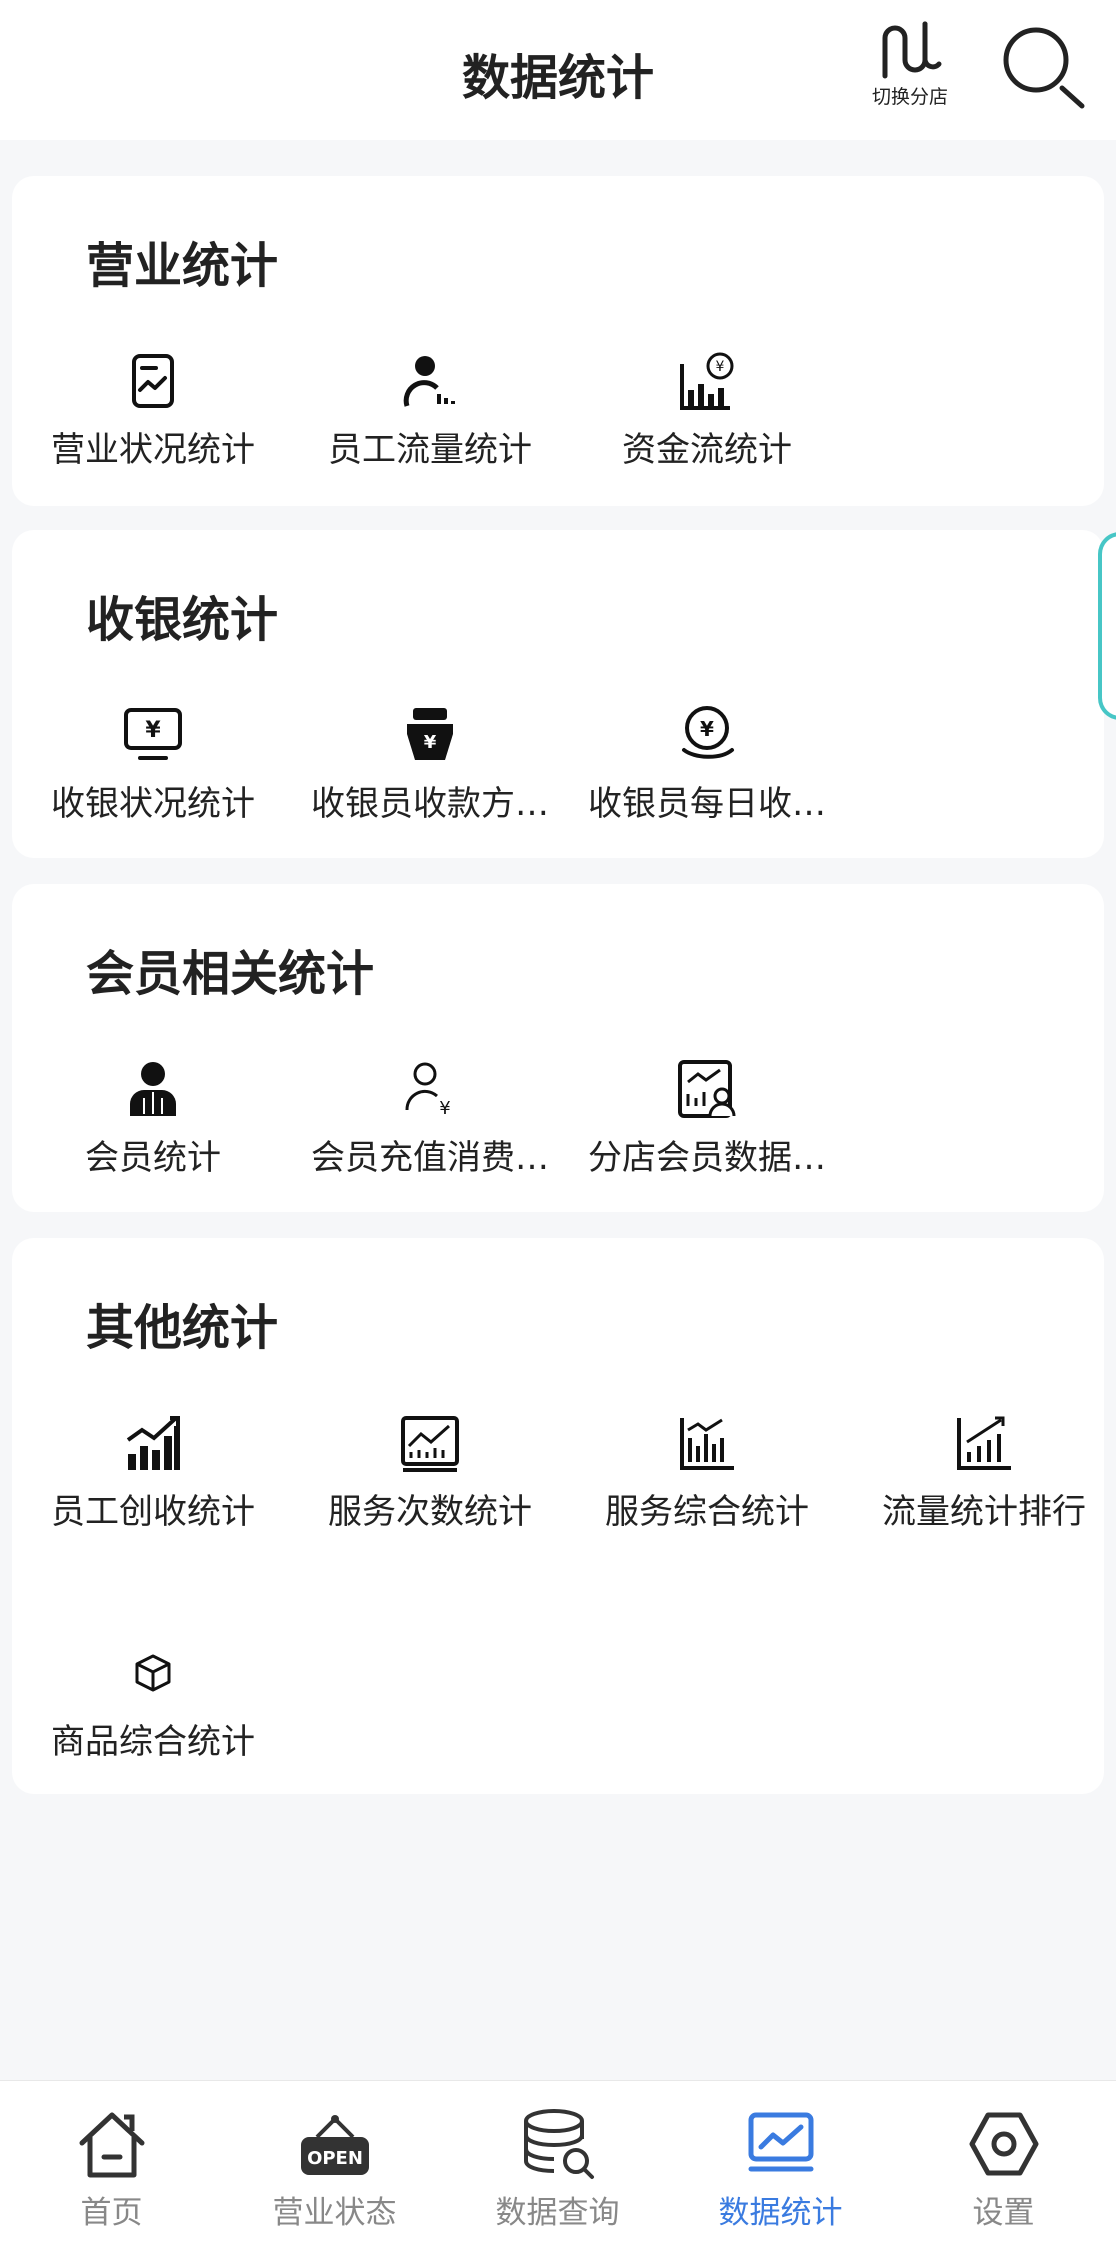  I want to click on tab-label: 数据统计, so click(780, 2213).